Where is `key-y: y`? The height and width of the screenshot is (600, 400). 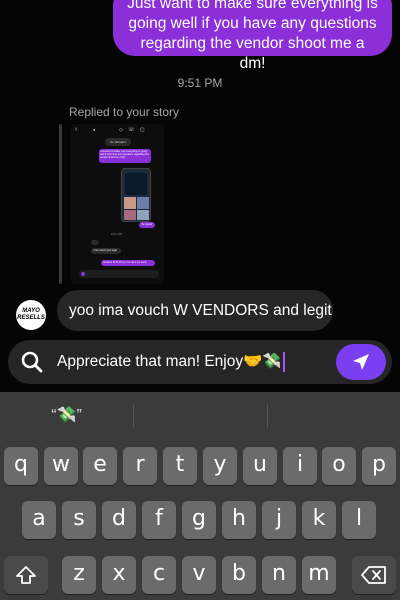 key-y: y is located at coordinates (220, 466).